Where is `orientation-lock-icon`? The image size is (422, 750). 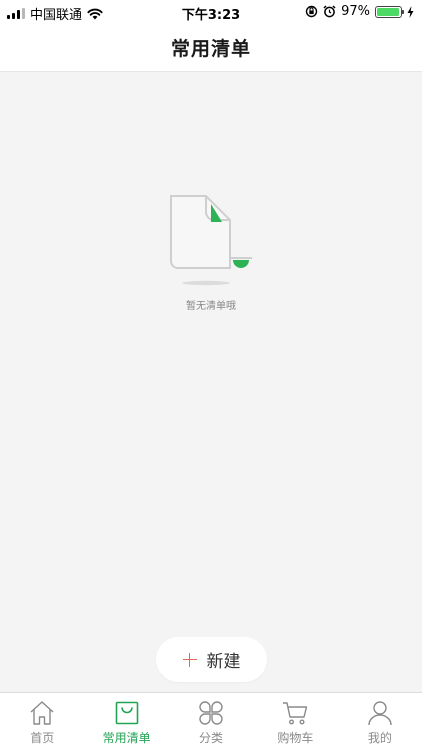 orientation-lock-icon is located at coordinates (311, 11).